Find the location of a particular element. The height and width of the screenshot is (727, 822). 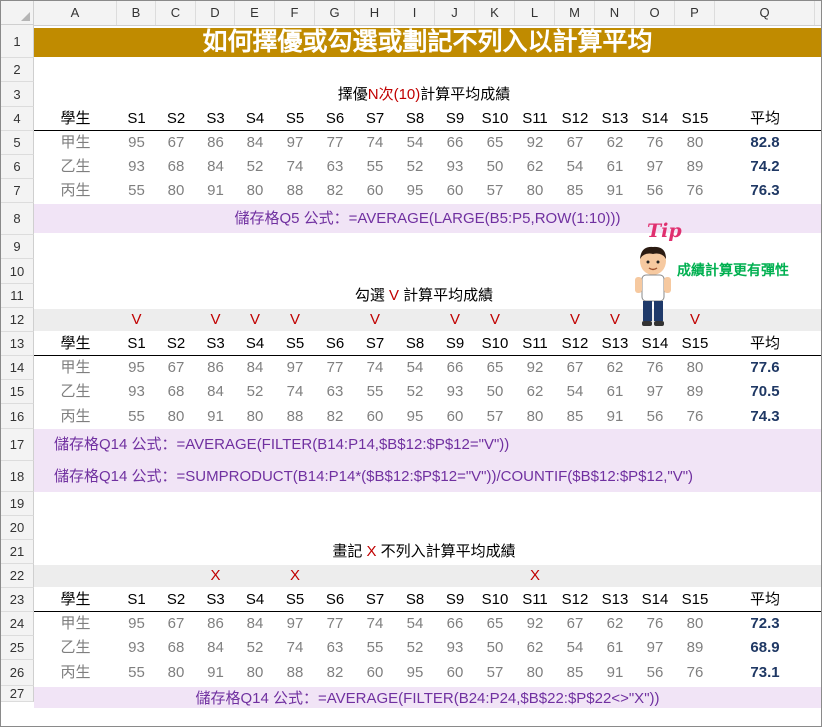

score-cell: 82 is located at coordinates (335, 673).